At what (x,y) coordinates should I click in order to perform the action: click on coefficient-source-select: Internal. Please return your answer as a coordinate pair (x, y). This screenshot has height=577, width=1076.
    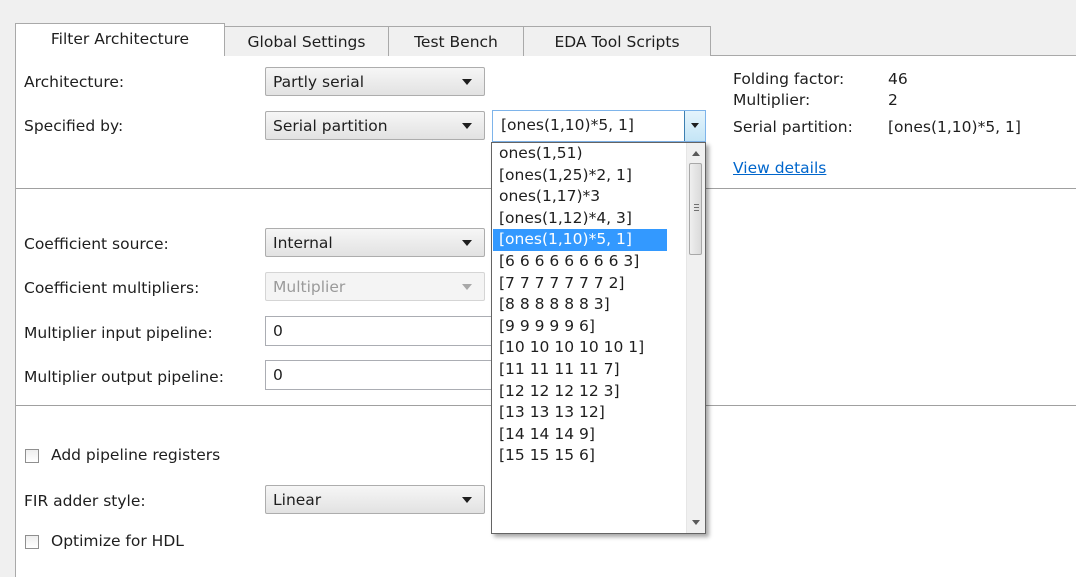
    Looking at the image, I should click on (375, 242).